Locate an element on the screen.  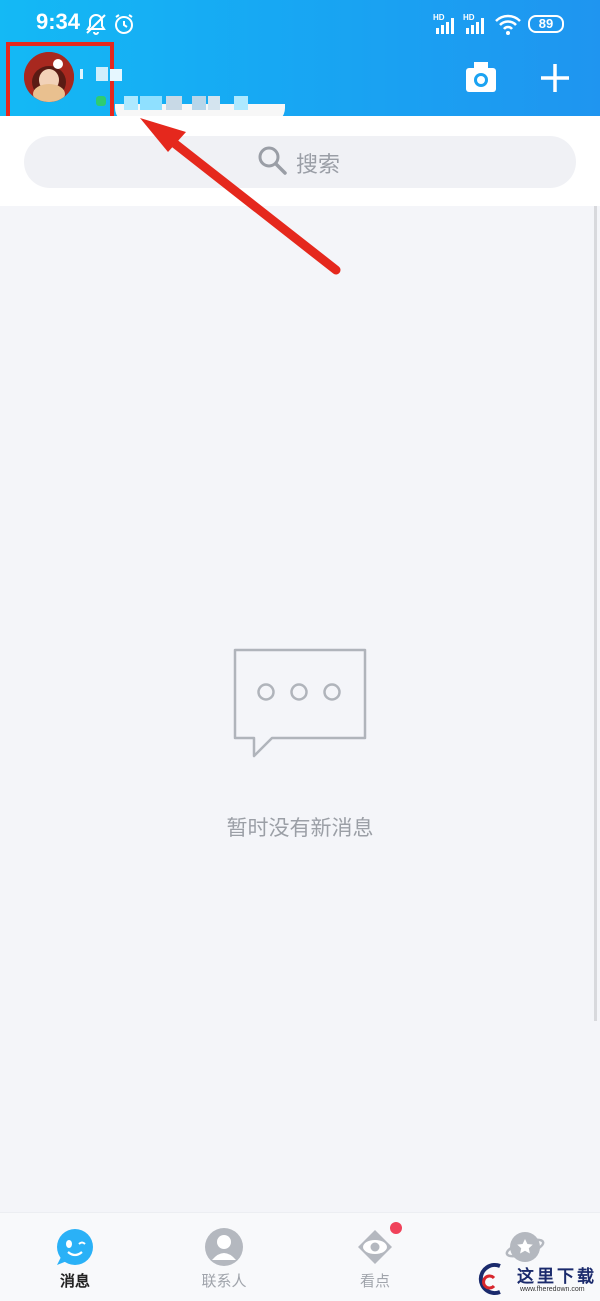
watch-notification-dot is located at coordinates (396, 1228).